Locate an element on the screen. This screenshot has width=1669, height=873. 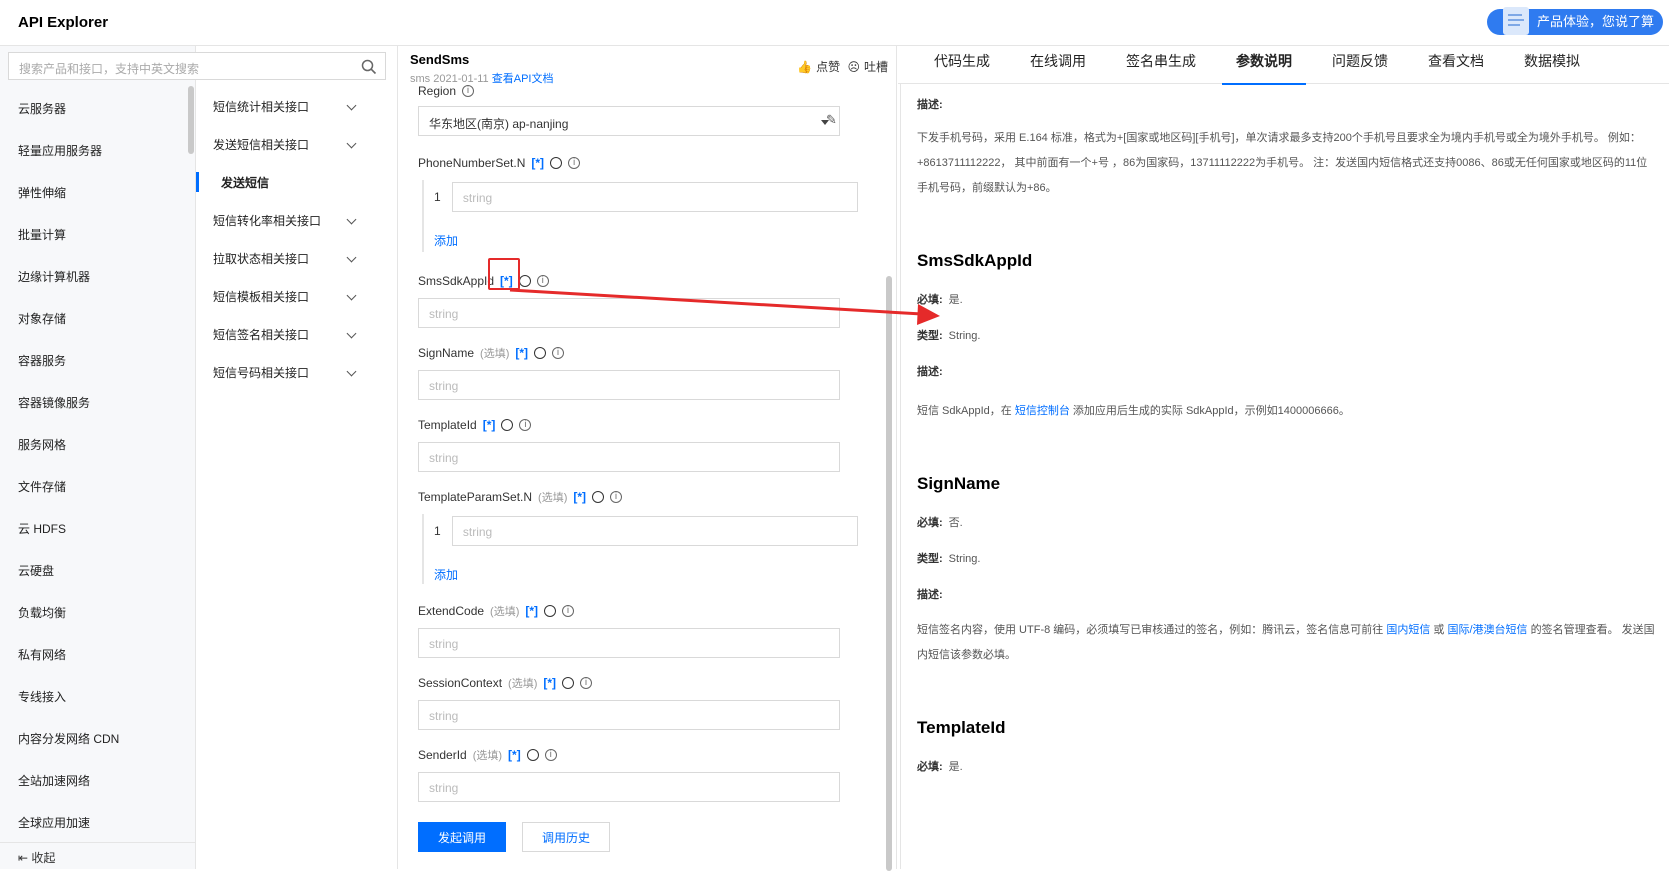
sidebar-item-product: 私有网络 is located at coordinates (98, 655).